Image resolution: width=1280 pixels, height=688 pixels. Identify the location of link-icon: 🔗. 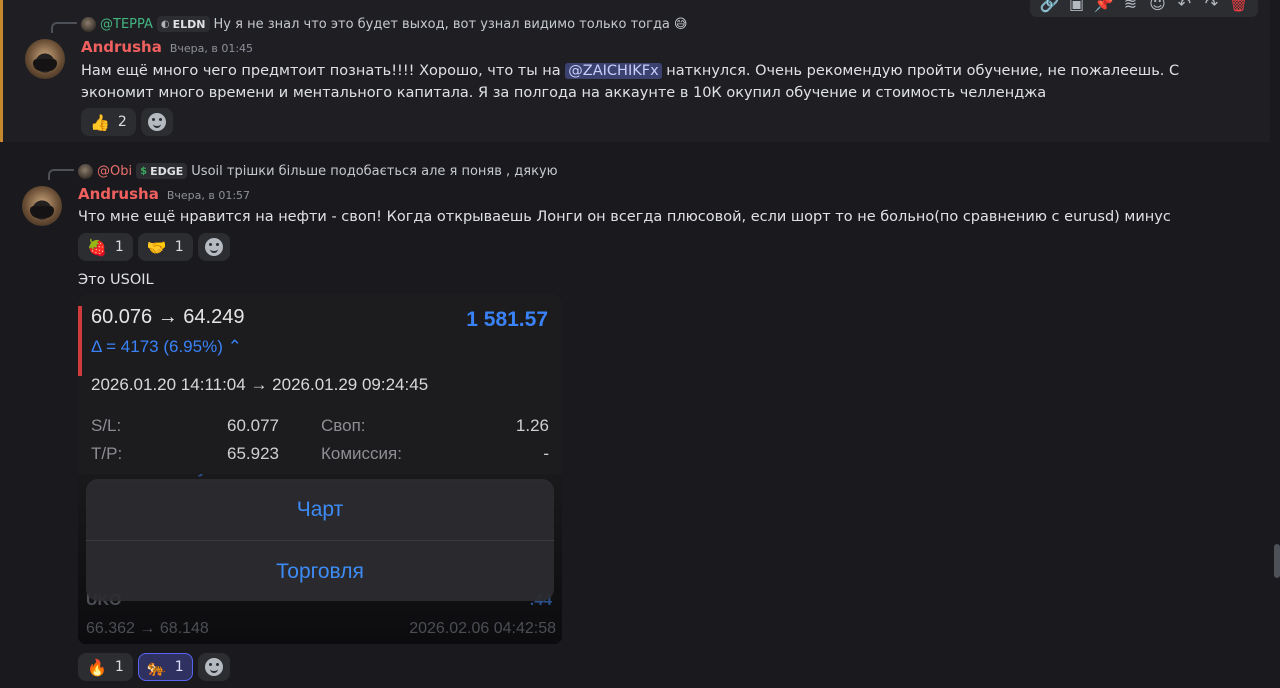
(1050, 7).